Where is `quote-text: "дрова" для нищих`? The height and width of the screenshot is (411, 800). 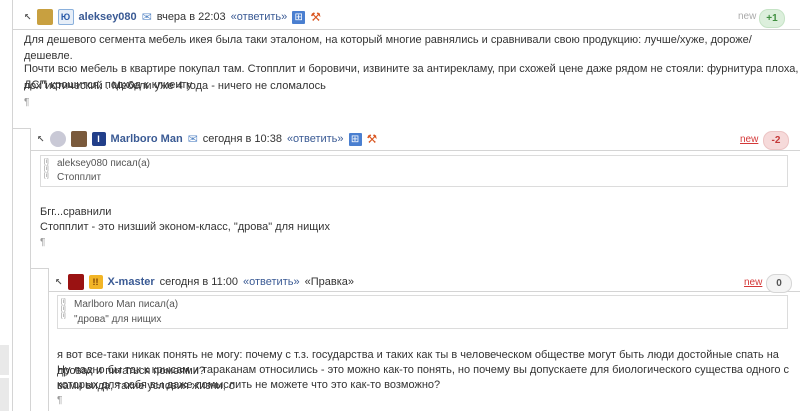 quote-text: "дрова" для нищих is located at coordinates (118, 319).